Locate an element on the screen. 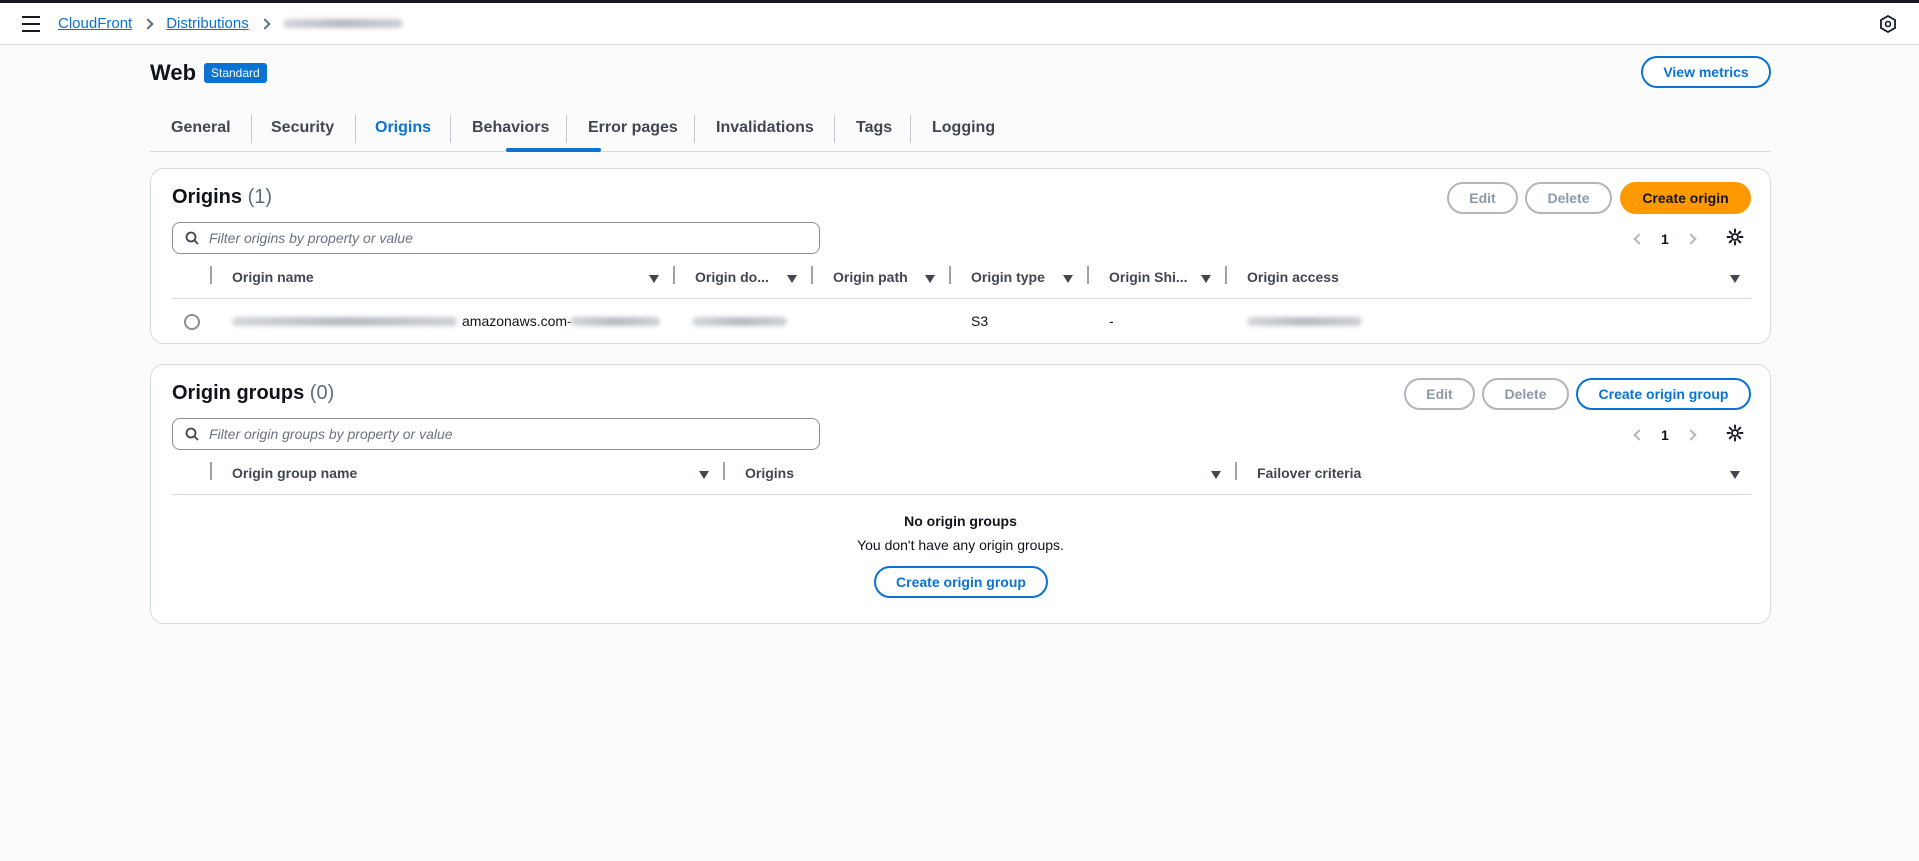  active-tab-indicator is located at coordinates (553, 150).